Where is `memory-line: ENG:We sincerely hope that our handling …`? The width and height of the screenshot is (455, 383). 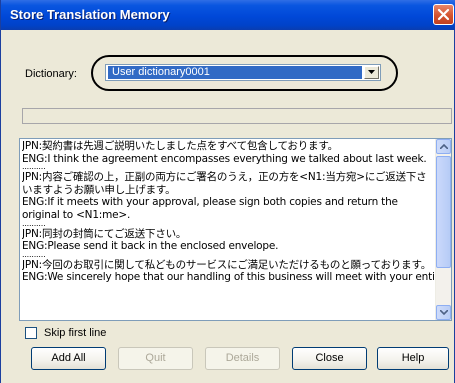
memory-line: ENG:We sincerely hope that our handling … is located at coordinates (228, 277).